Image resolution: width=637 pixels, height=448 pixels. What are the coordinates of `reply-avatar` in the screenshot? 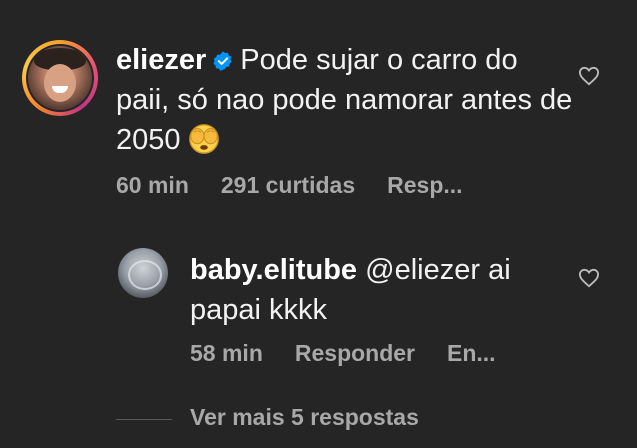 It's located at (143, 273).